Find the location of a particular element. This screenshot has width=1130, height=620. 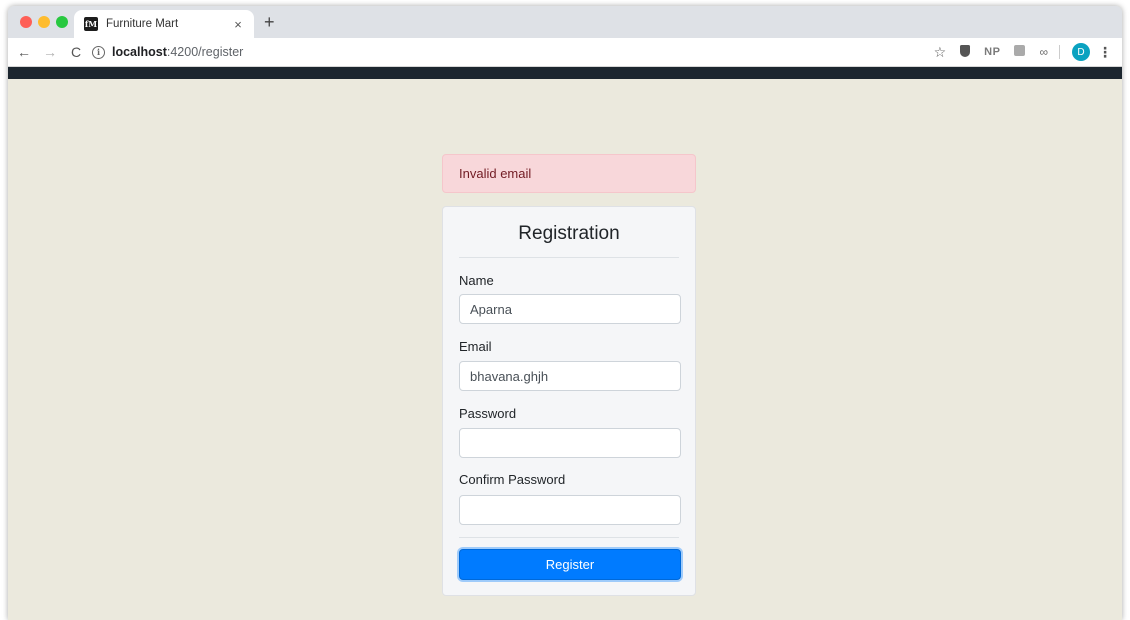

np-extension-icon: NP is located at coordinates (992, 52).